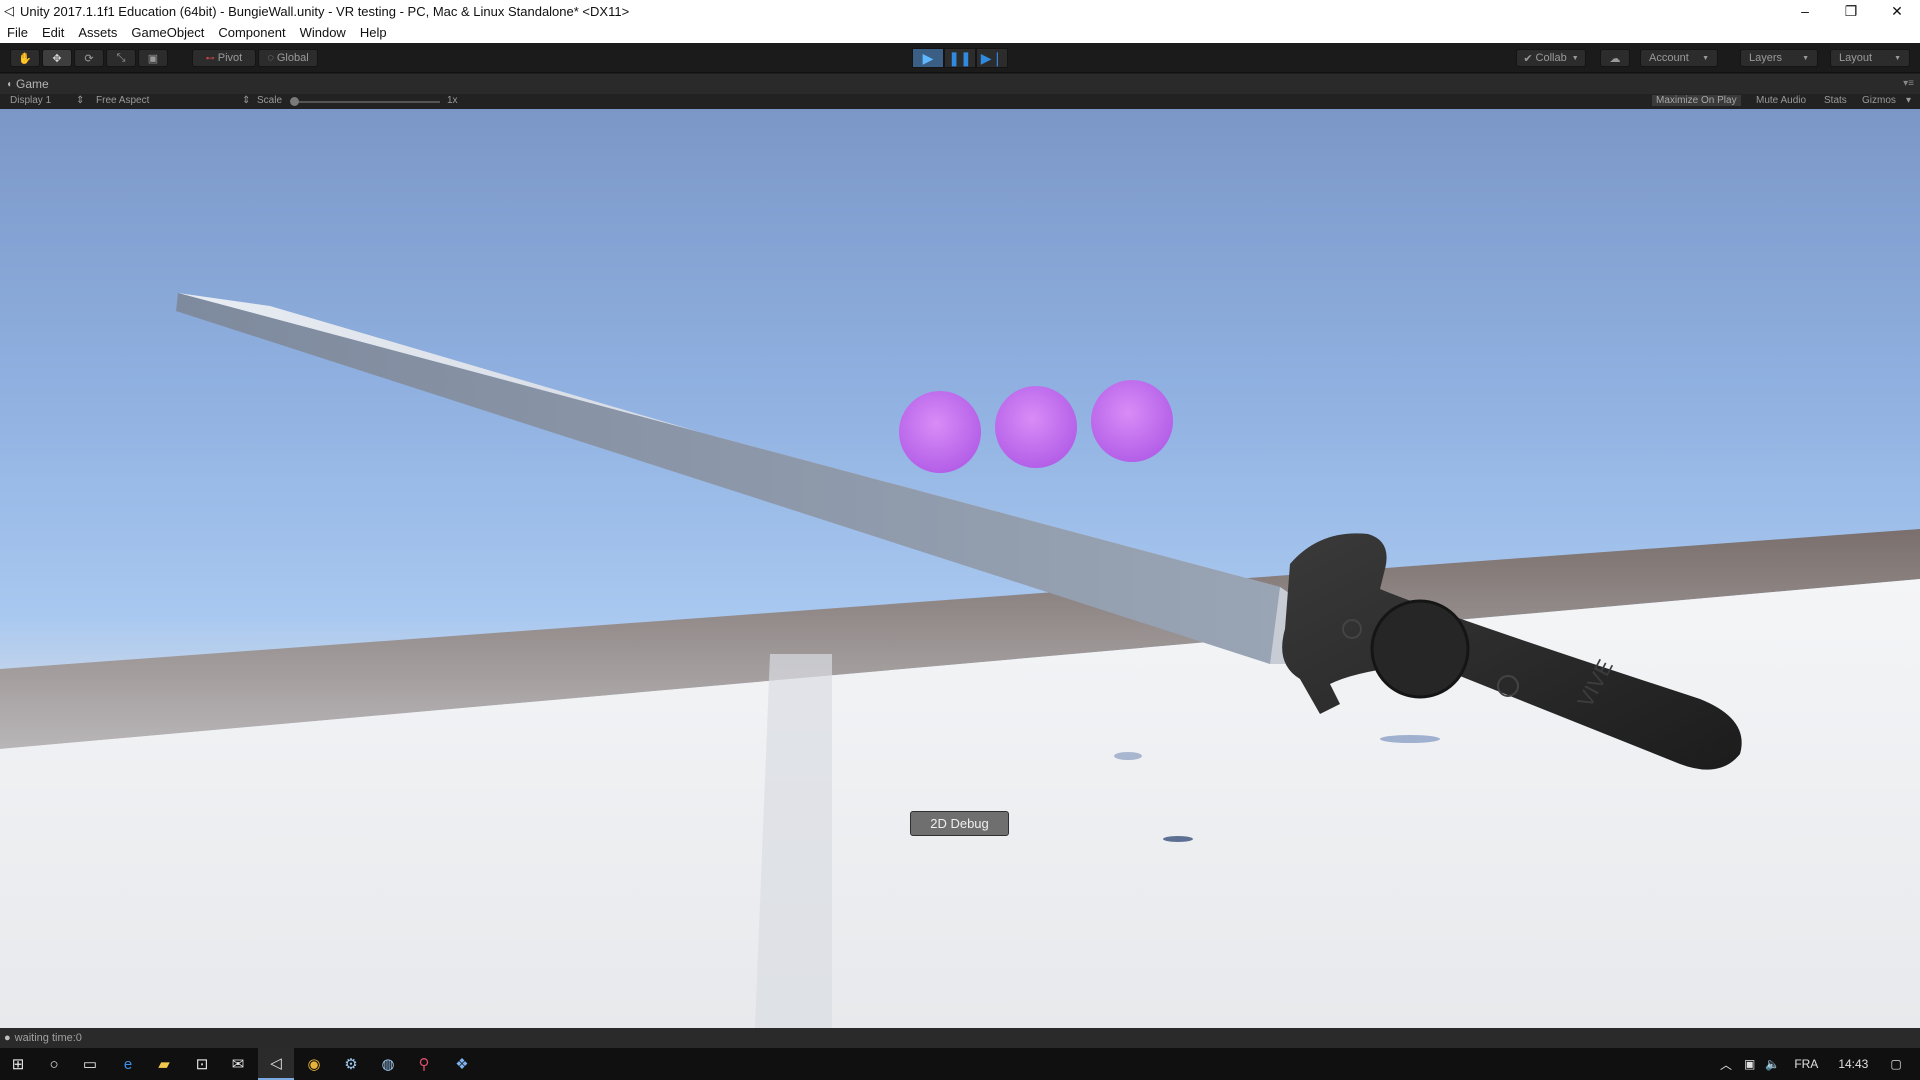  I want to click on aspect-dropdown: Free Aspect, so click(122, 100).